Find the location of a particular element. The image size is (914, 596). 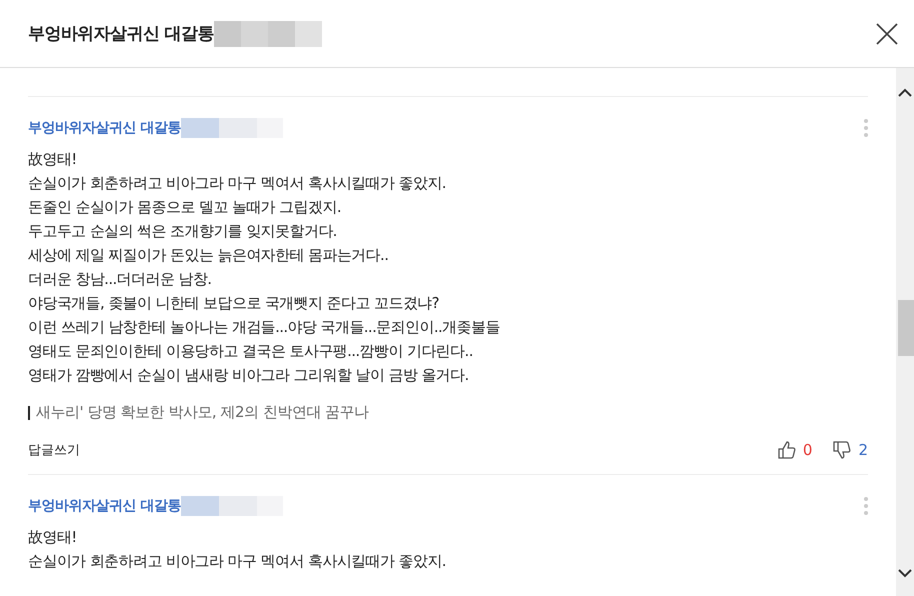

thumbs-down-icon is located at coordinates (842, 450).